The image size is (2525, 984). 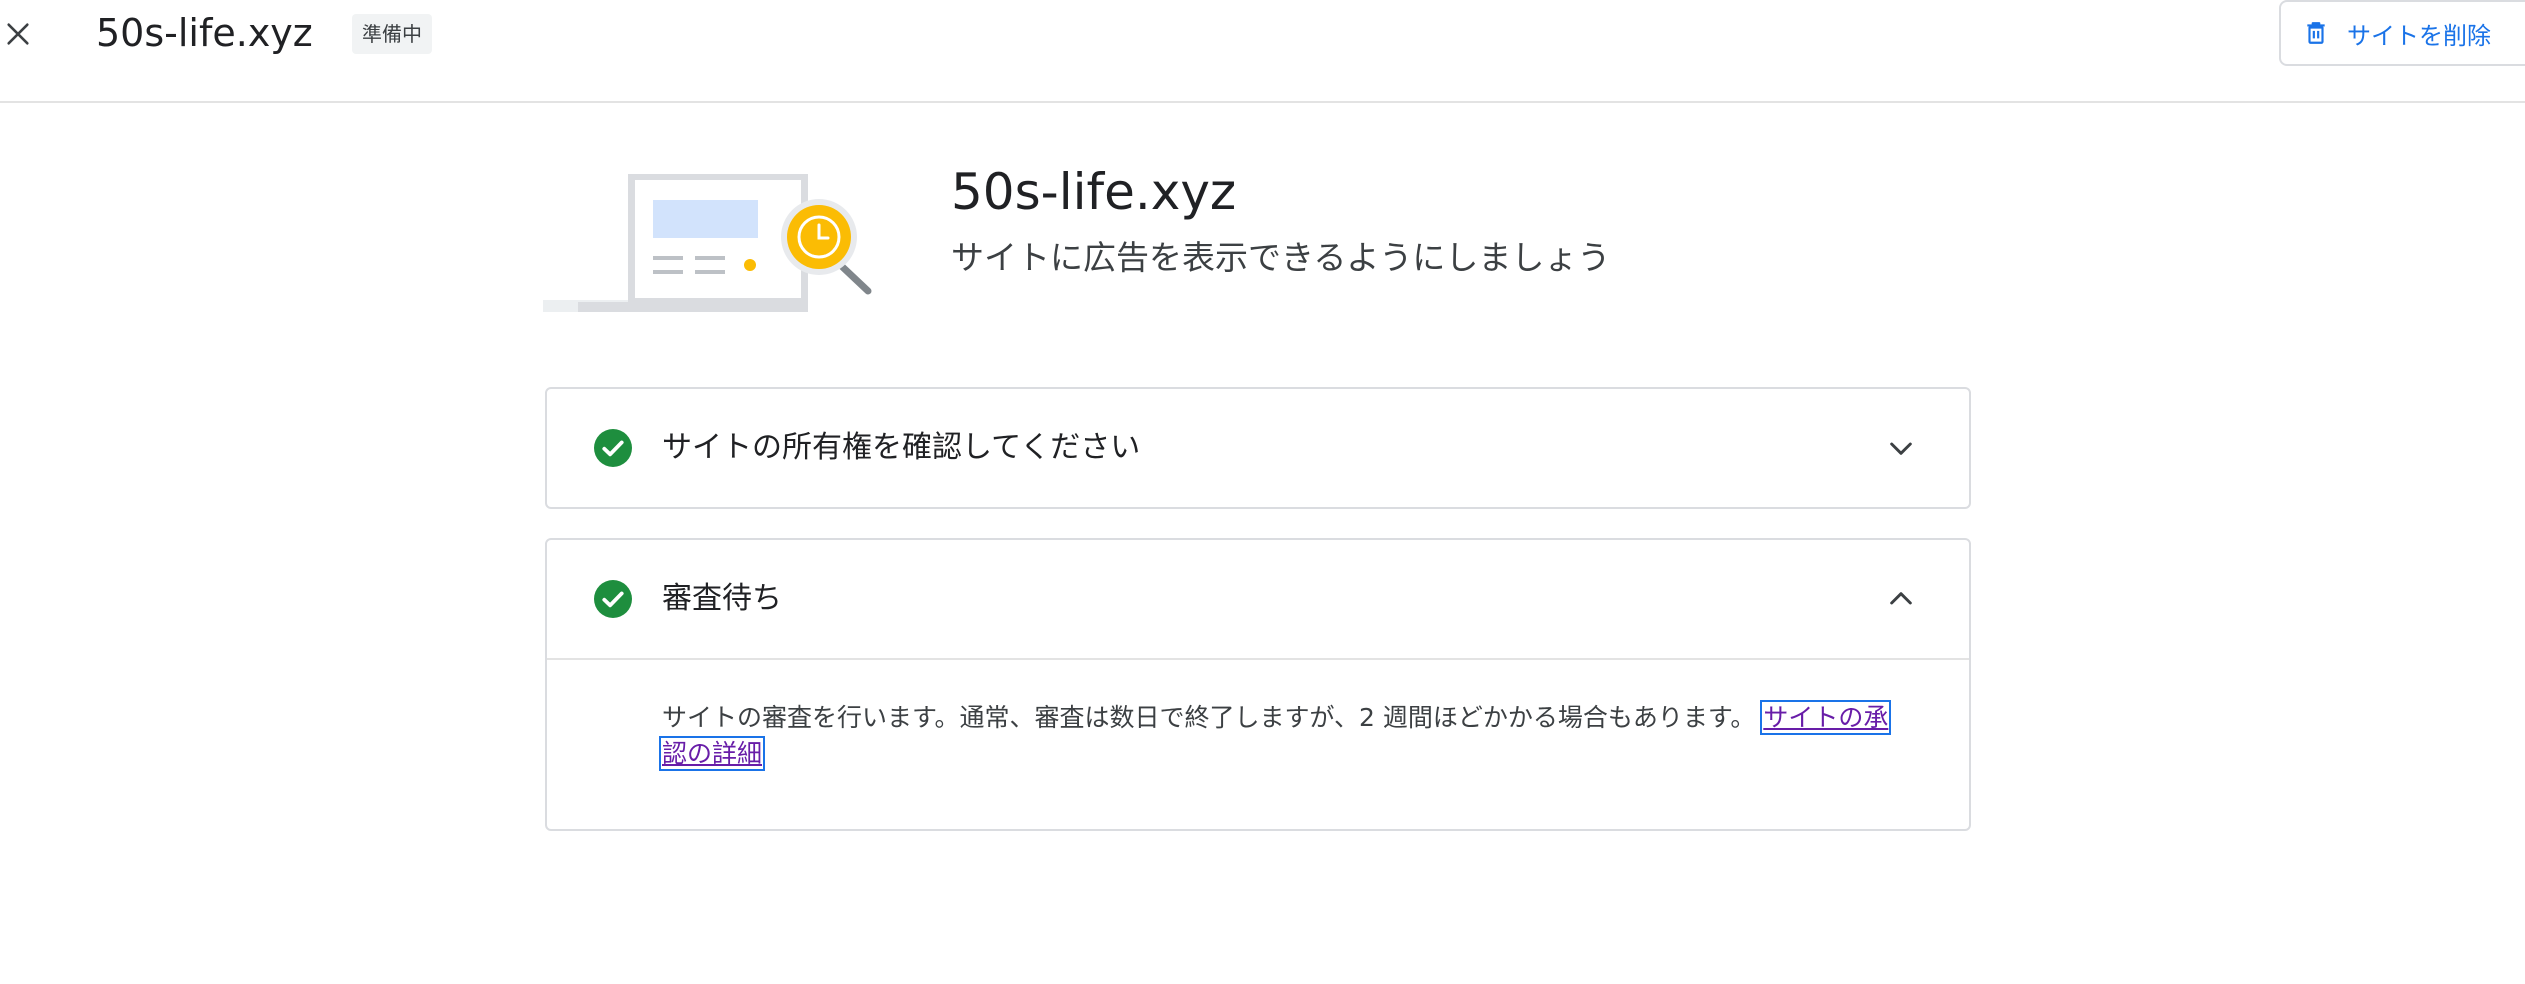 I want to click on chevron-up-icon, so click(x=1901, y=598).